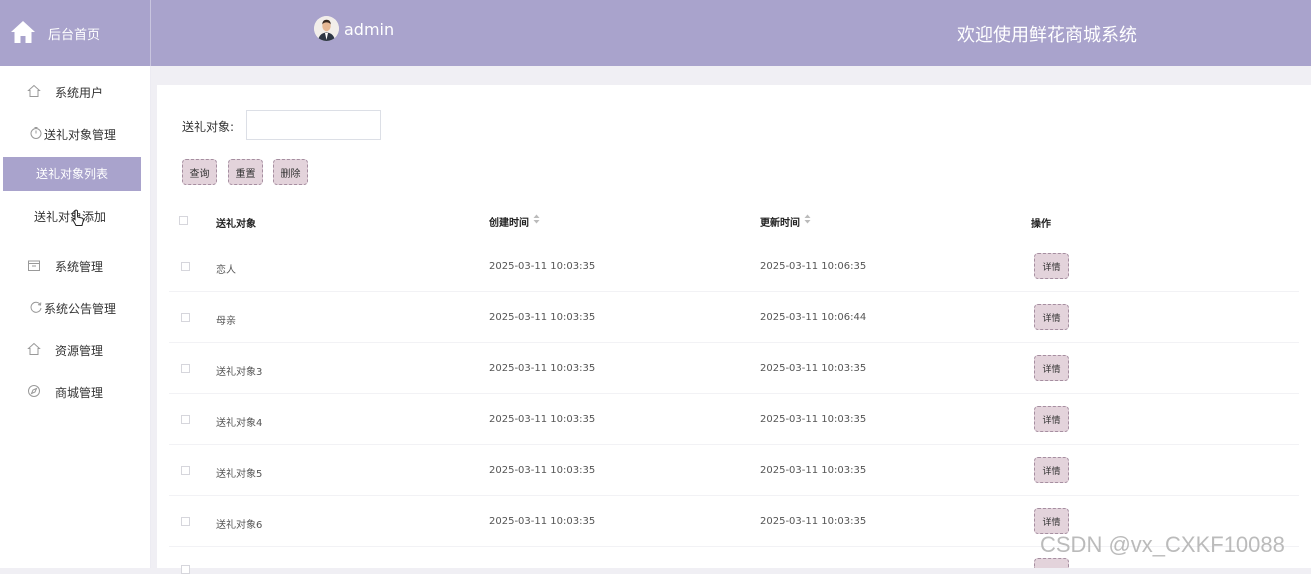 The height and width of the screenshot is (574, 1311). Describe the element at coordinates (208, 127) in the screenshot. I see `search-label: 送礼对象:` at that location.